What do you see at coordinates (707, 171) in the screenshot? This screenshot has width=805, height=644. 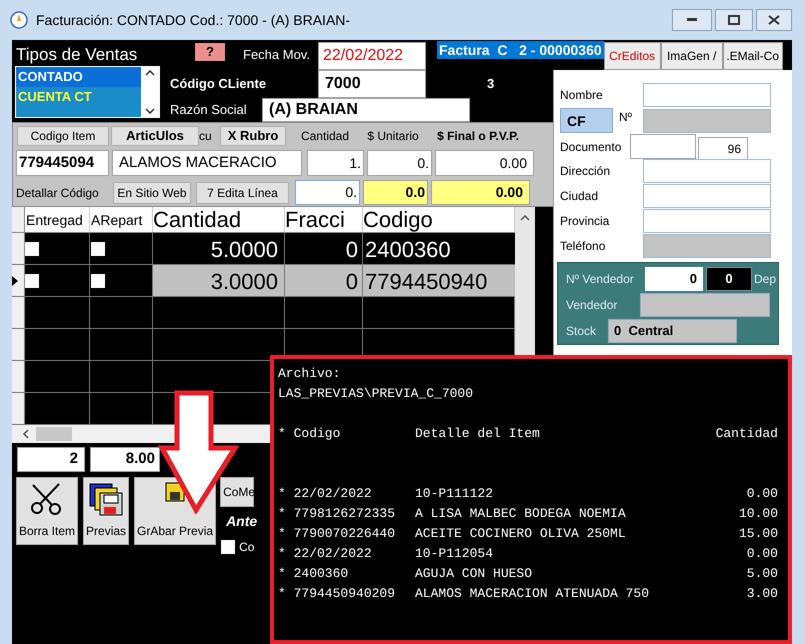 I see `address-field` at bounding box center [707, 171].